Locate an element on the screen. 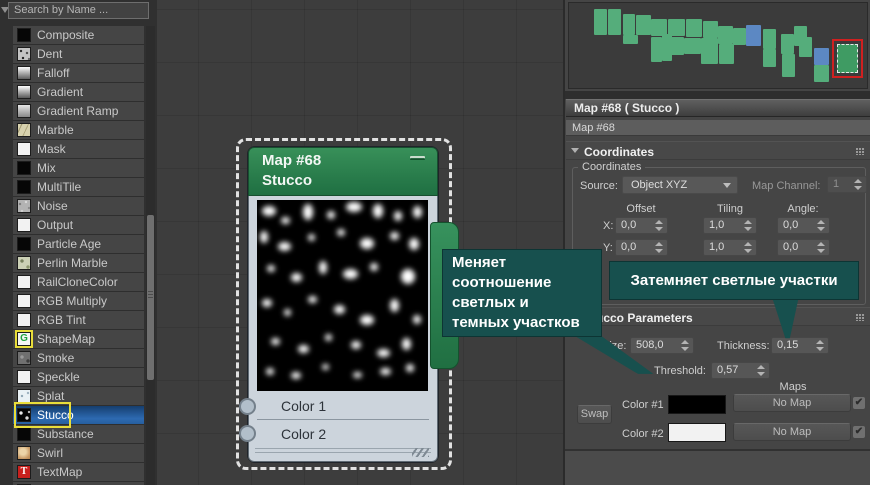 This screenshot has height=485, width=870. tiling-x-spinner: 1,0 is located at coordinates (730, 225).